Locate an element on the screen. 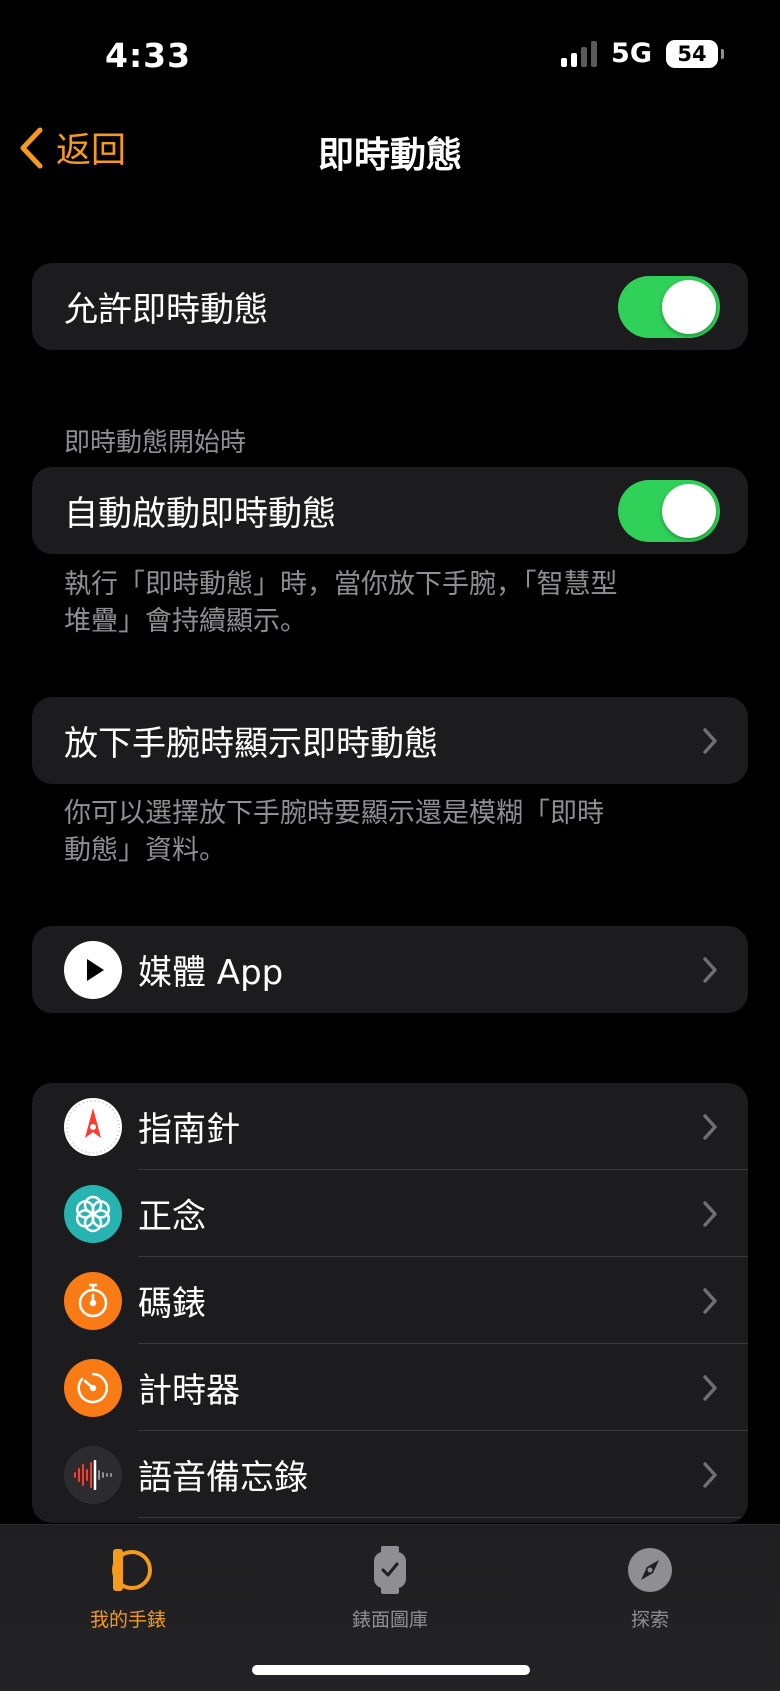  wrist-down-group: 放下手腕時顯示即時動態 is located at coordinates (390, 740).